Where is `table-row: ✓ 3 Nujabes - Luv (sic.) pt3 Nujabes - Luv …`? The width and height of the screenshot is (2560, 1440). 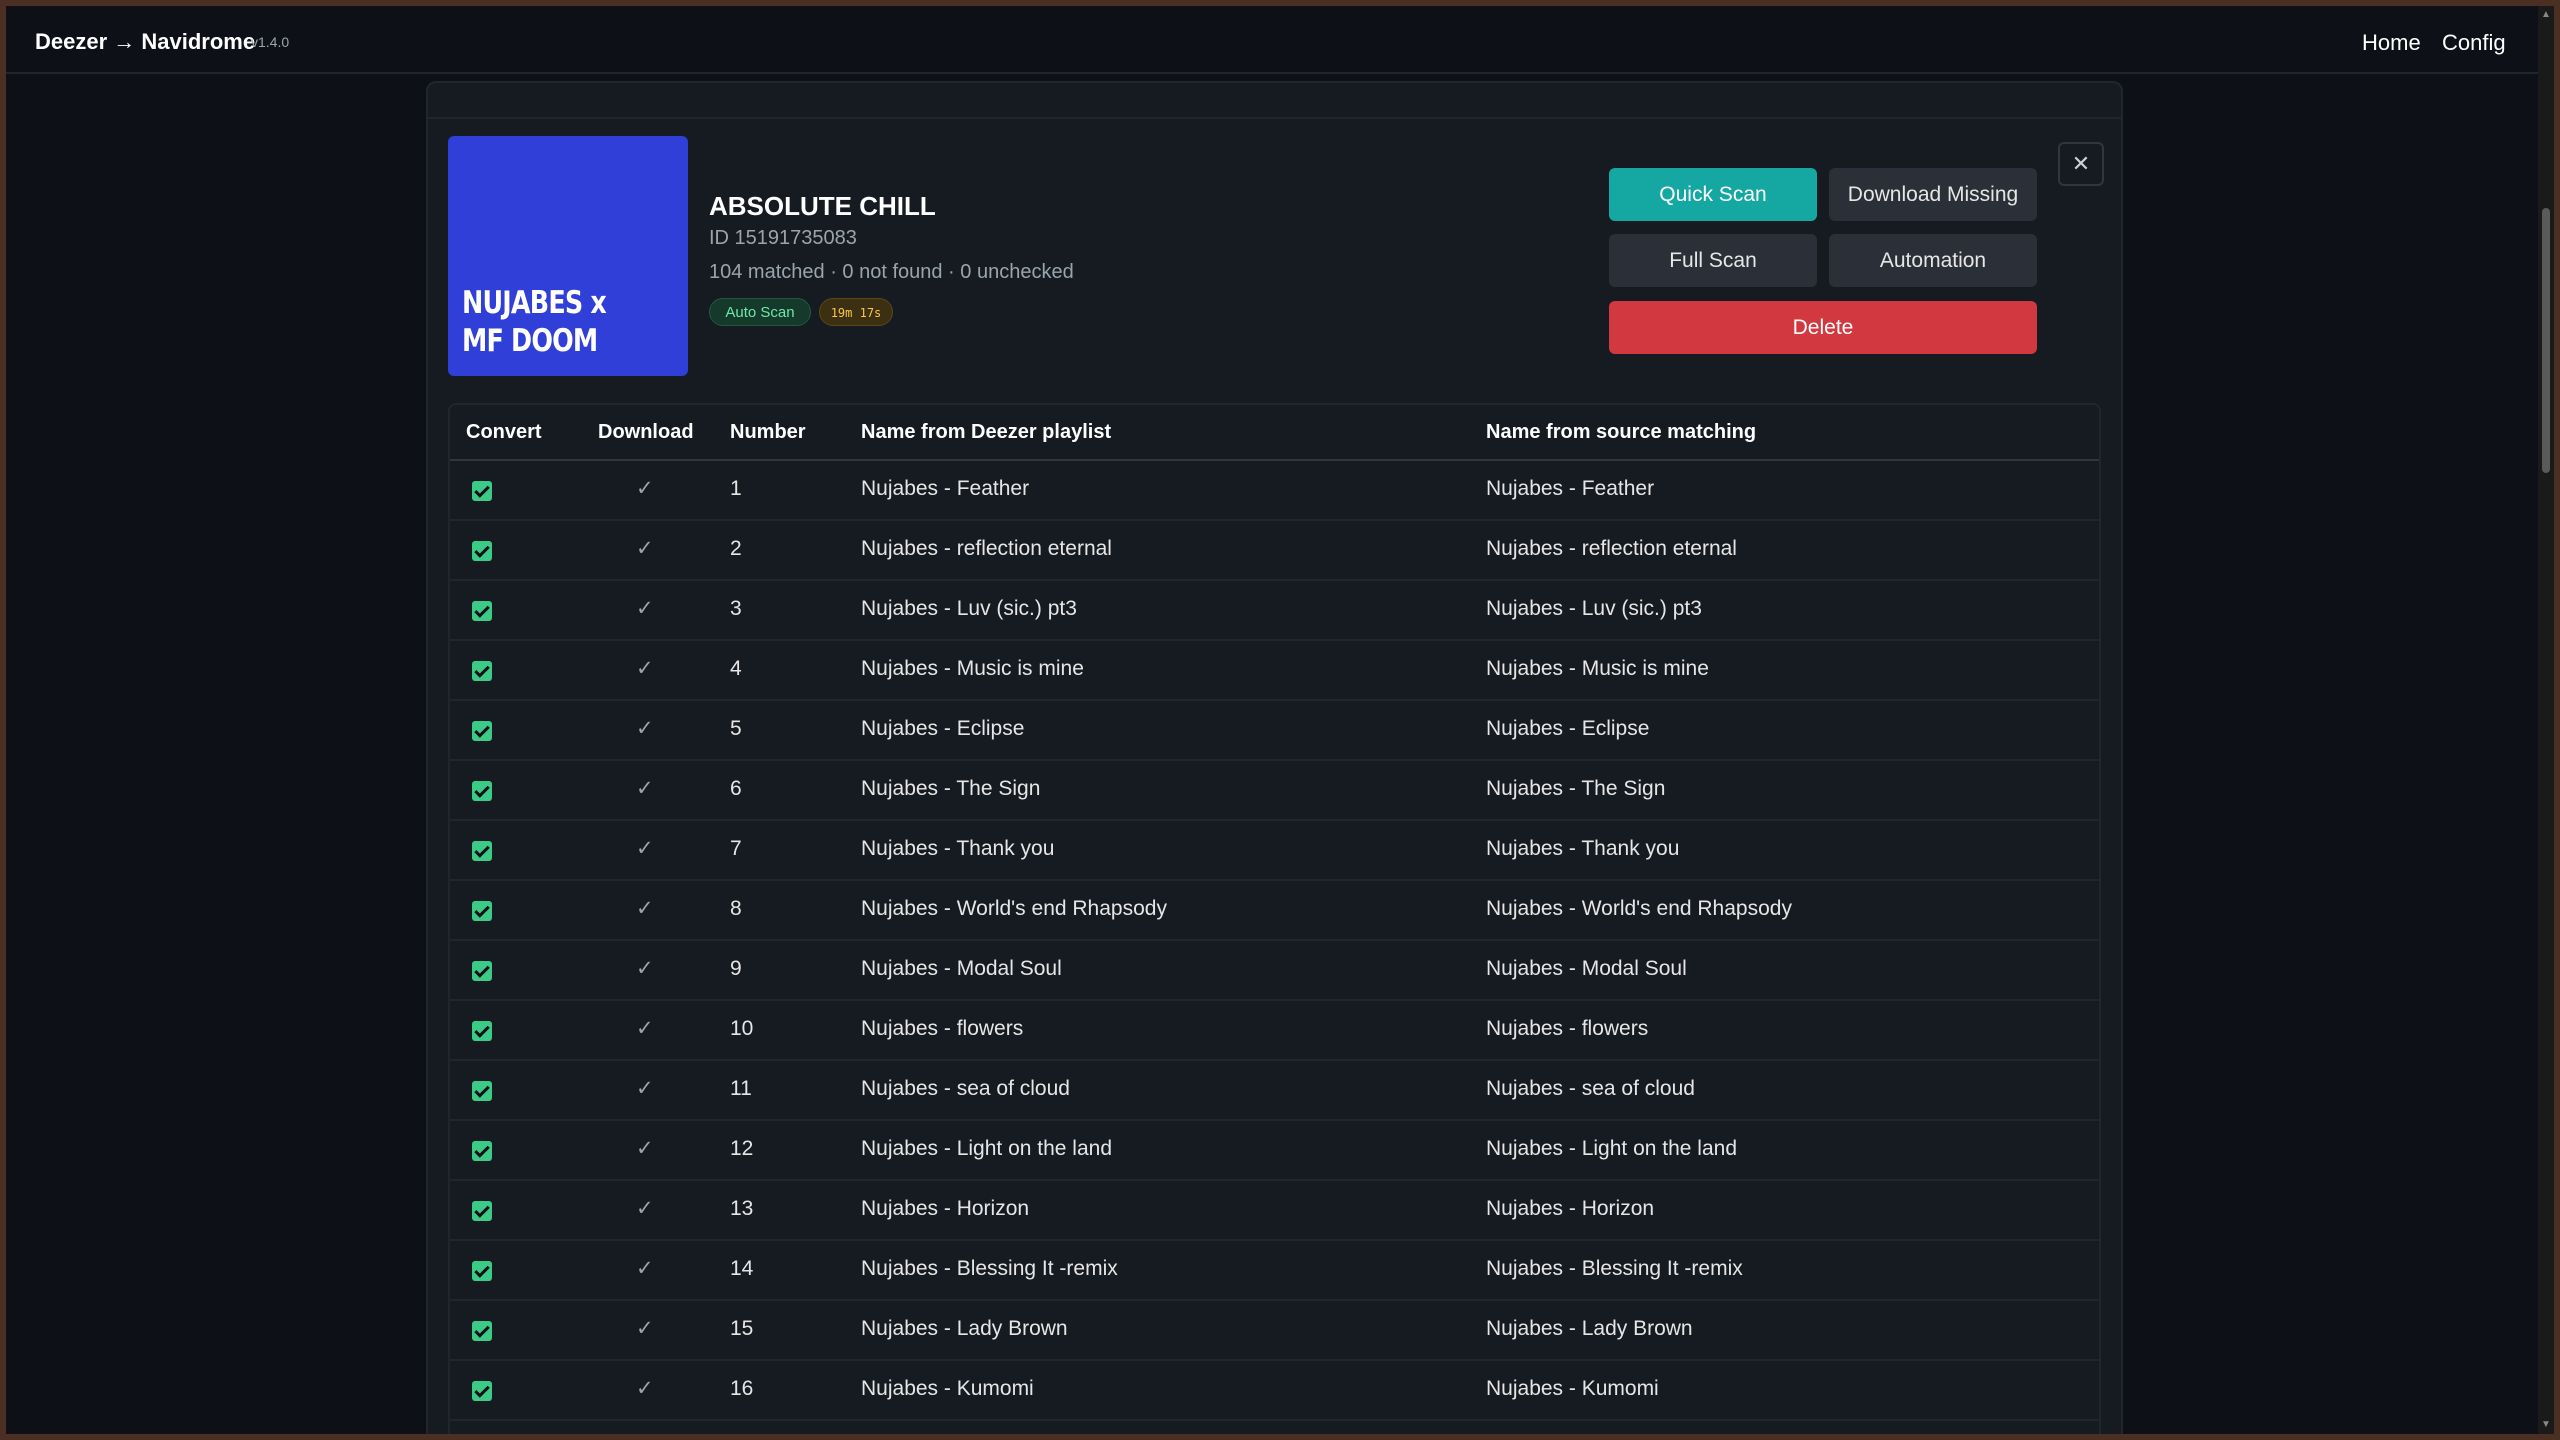
table-row: ✓ 3 Nujabes - Luv (sic.) pt3 Nujabes - Luv … is located at coordinates (1274, 611).